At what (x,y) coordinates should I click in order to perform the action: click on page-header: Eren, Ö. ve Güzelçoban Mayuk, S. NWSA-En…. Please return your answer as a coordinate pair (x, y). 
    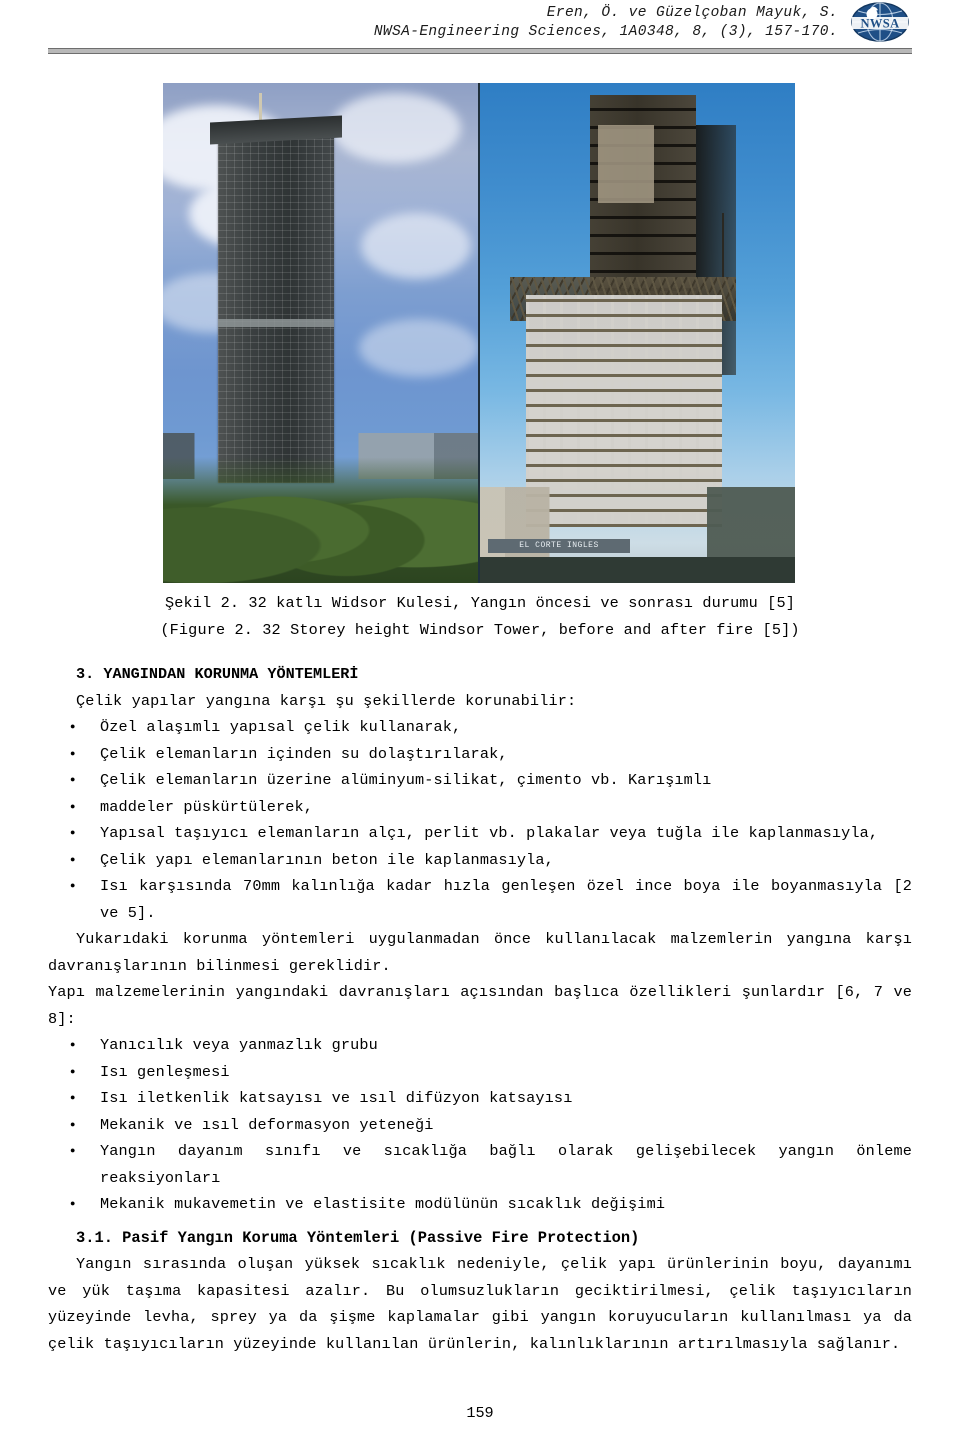
    Looking at the image, I should click on (480, 29).